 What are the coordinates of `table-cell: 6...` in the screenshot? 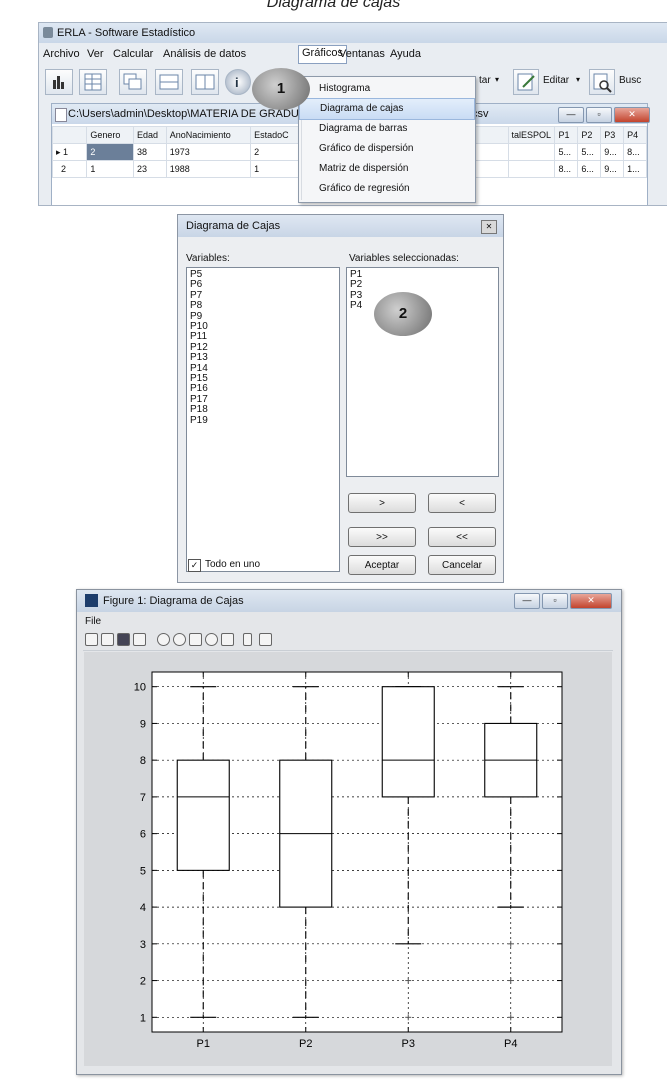 It's located at (589, 169).